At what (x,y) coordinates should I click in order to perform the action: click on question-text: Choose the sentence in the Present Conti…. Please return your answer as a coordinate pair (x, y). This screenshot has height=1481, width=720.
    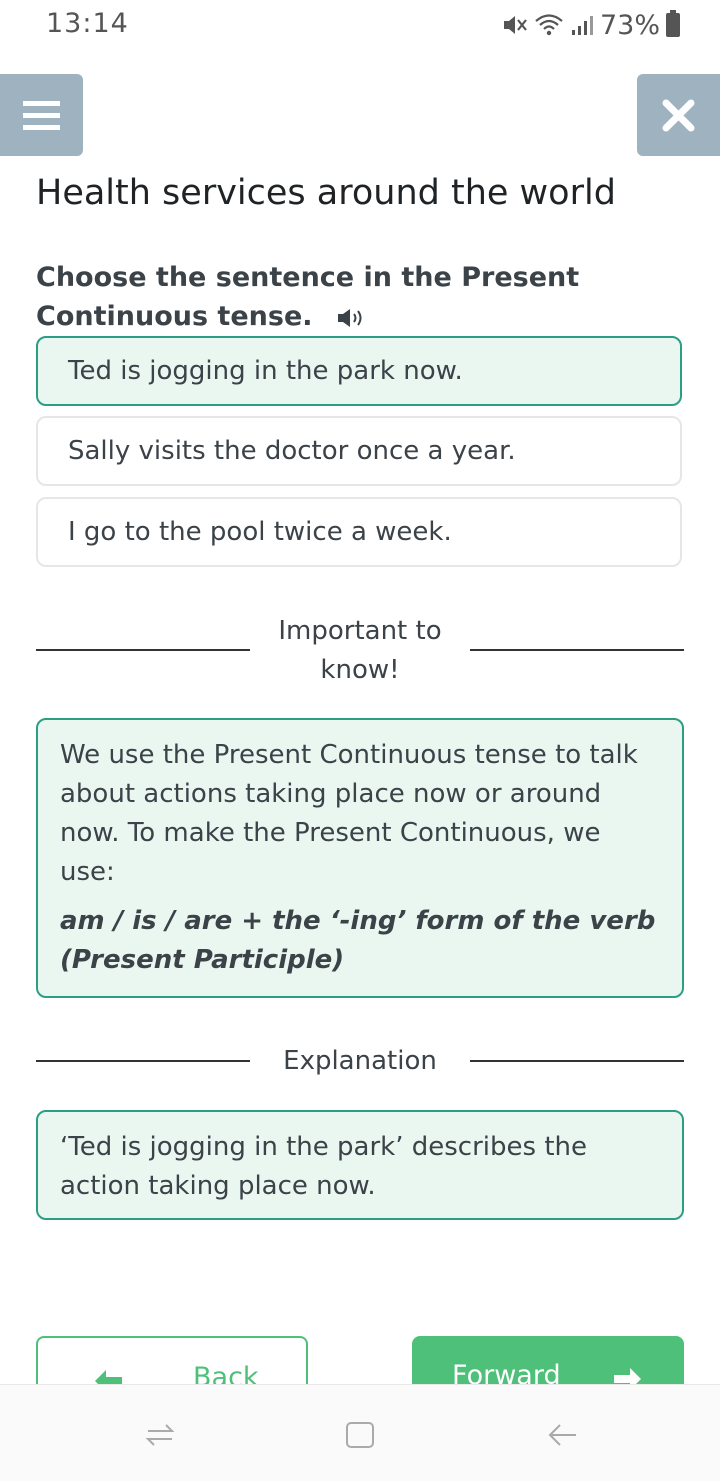
    Looking at the image, I should click on (308, 297).